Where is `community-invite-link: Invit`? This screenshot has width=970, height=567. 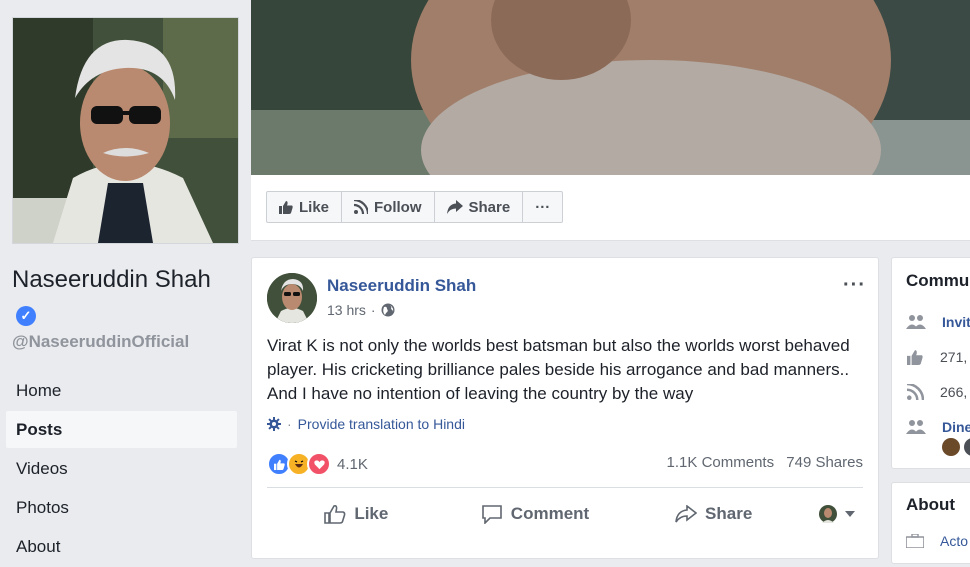 community-invite-link: Invit is located at coordinates (956, 322).